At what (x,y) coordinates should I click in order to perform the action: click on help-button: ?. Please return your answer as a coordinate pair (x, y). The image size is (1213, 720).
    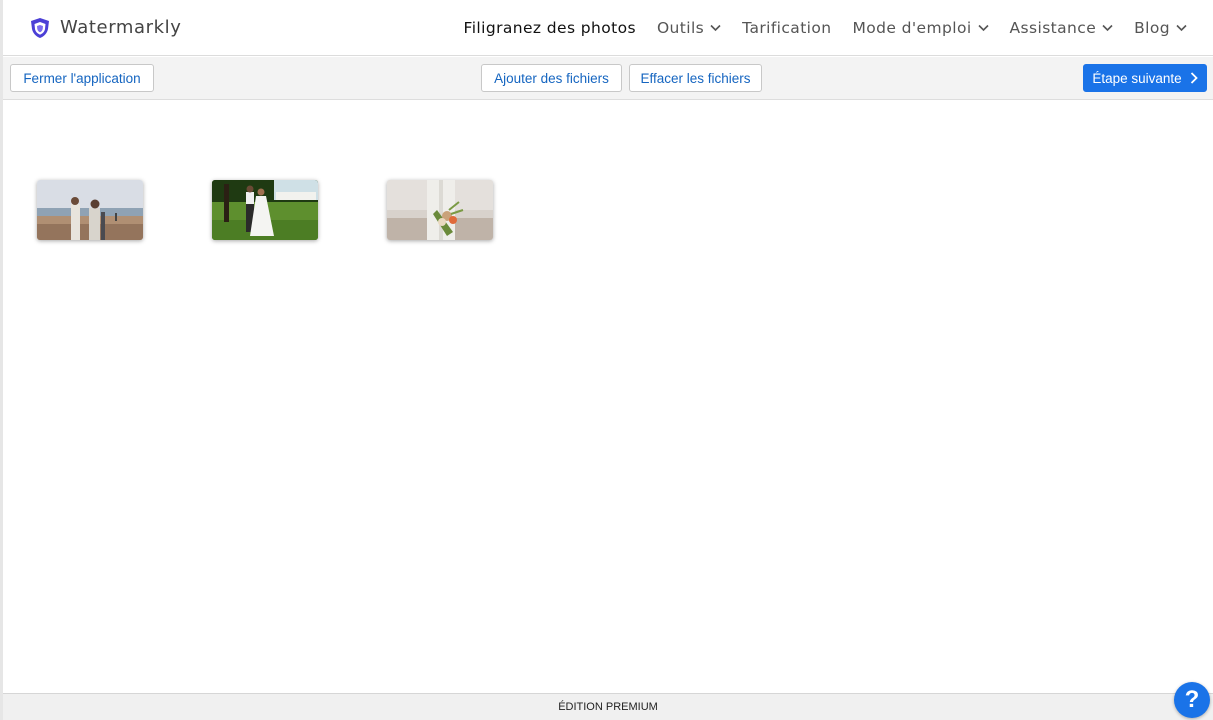
    Looking at the image, I should click on (1192, 700).